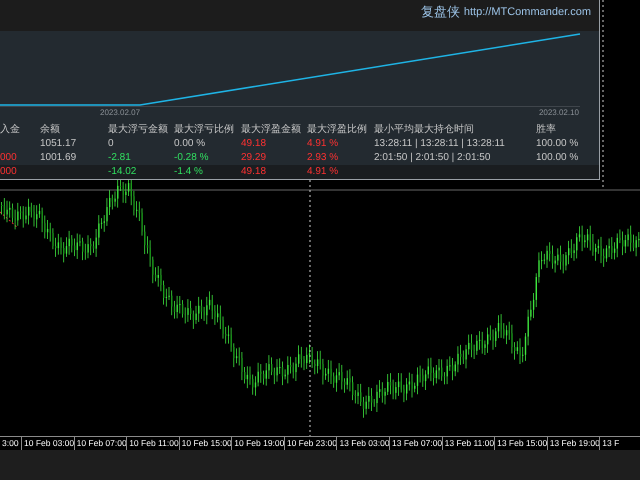 The height and width of the screenshot is (480, 640). What do you see at coordinates (323, 157) in the screenshot?
I see `table-cell-text: 2.93 %` at bounding box center [323, 157].